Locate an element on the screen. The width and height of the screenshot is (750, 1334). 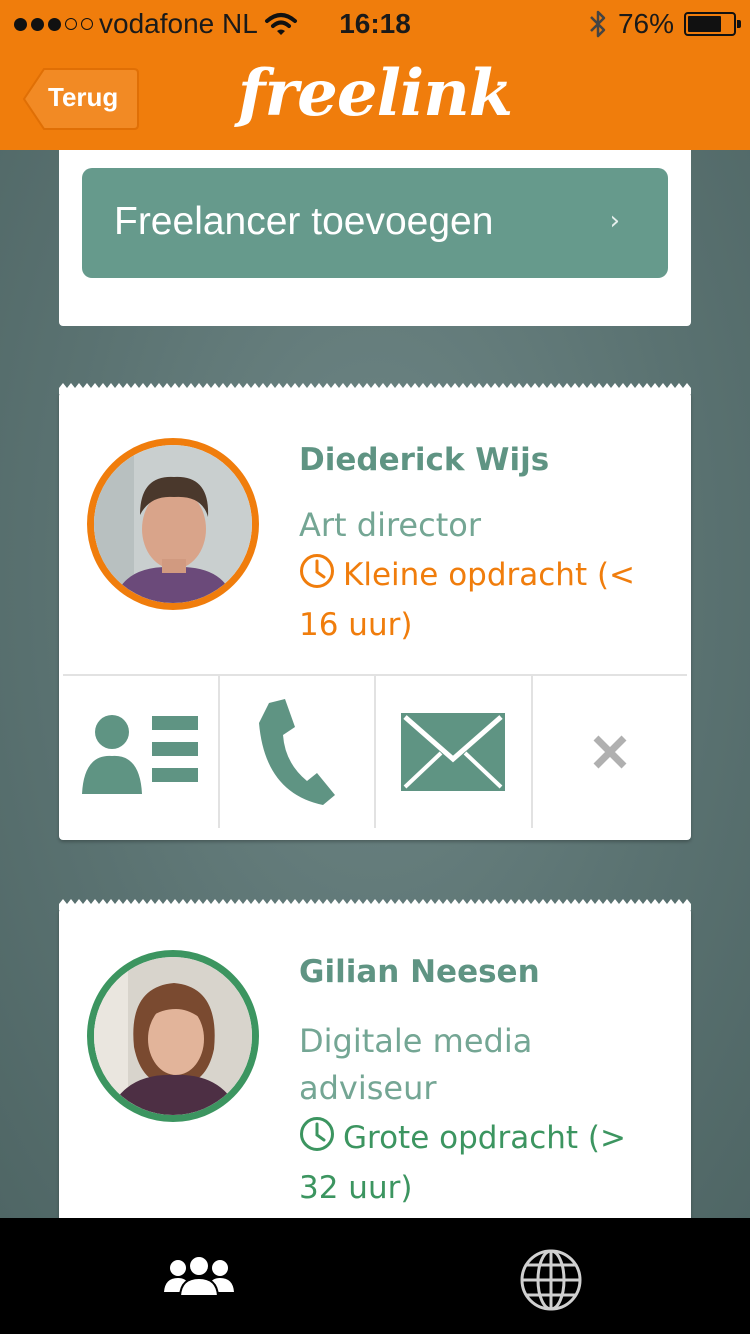
status-bar: vodafone NL 16:18 76% is located at coordinates (375, 25).